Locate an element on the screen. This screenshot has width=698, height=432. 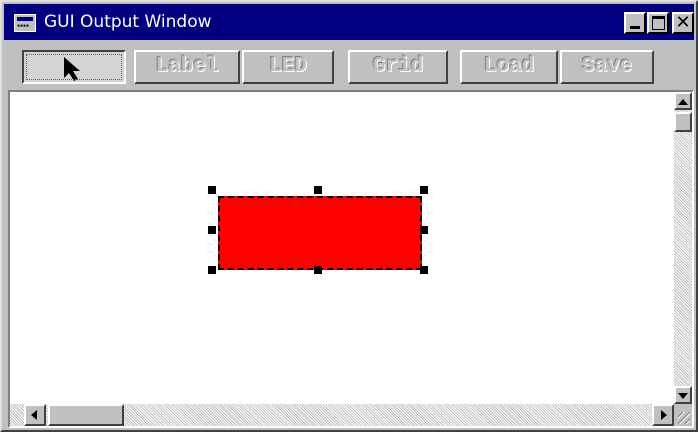
scroll-left-button is located at coordinates (35, 415).